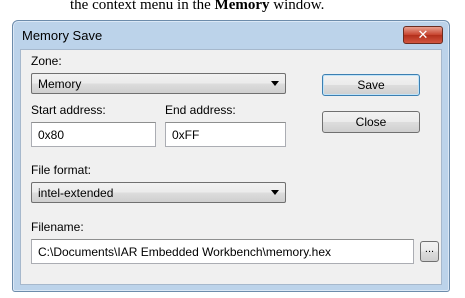  What do you see at coordinates (297, 6) in the screenshot?
I see `caption-suffix: window.` at bounding box center [297, 6].